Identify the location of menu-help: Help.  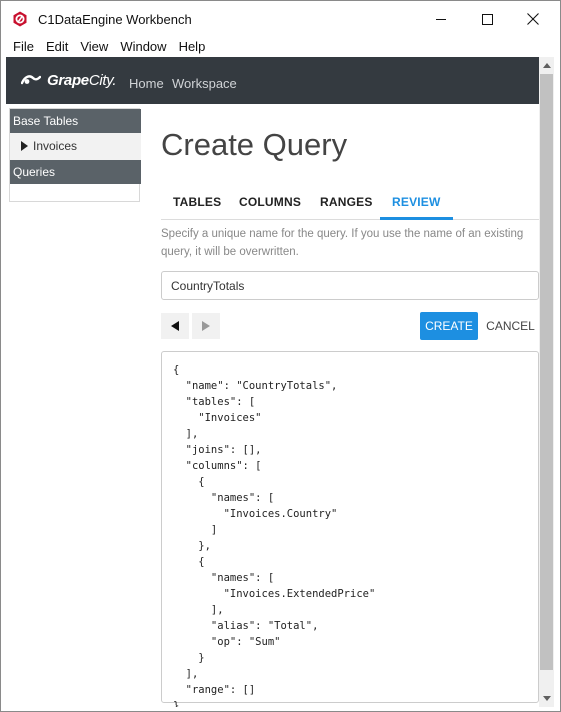
(192, 47).